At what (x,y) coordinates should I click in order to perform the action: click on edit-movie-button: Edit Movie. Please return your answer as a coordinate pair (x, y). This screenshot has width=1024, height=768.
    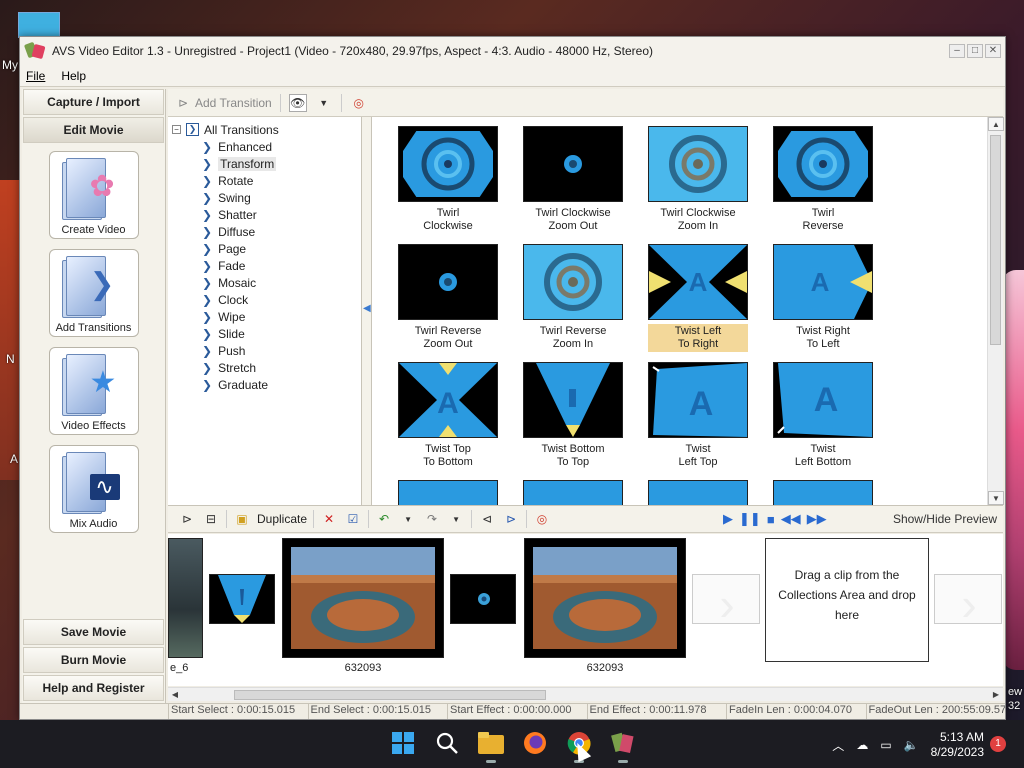
    Looking at the image, I should click on (93, 130).